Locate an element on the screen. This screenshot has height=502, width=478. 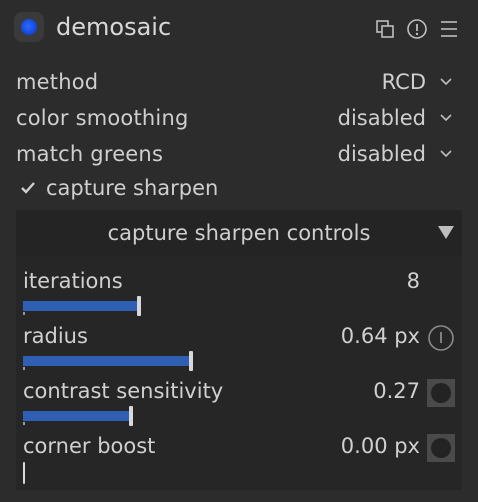
radius-slider: radius 0.64 px is located at coordinates (239, 344).